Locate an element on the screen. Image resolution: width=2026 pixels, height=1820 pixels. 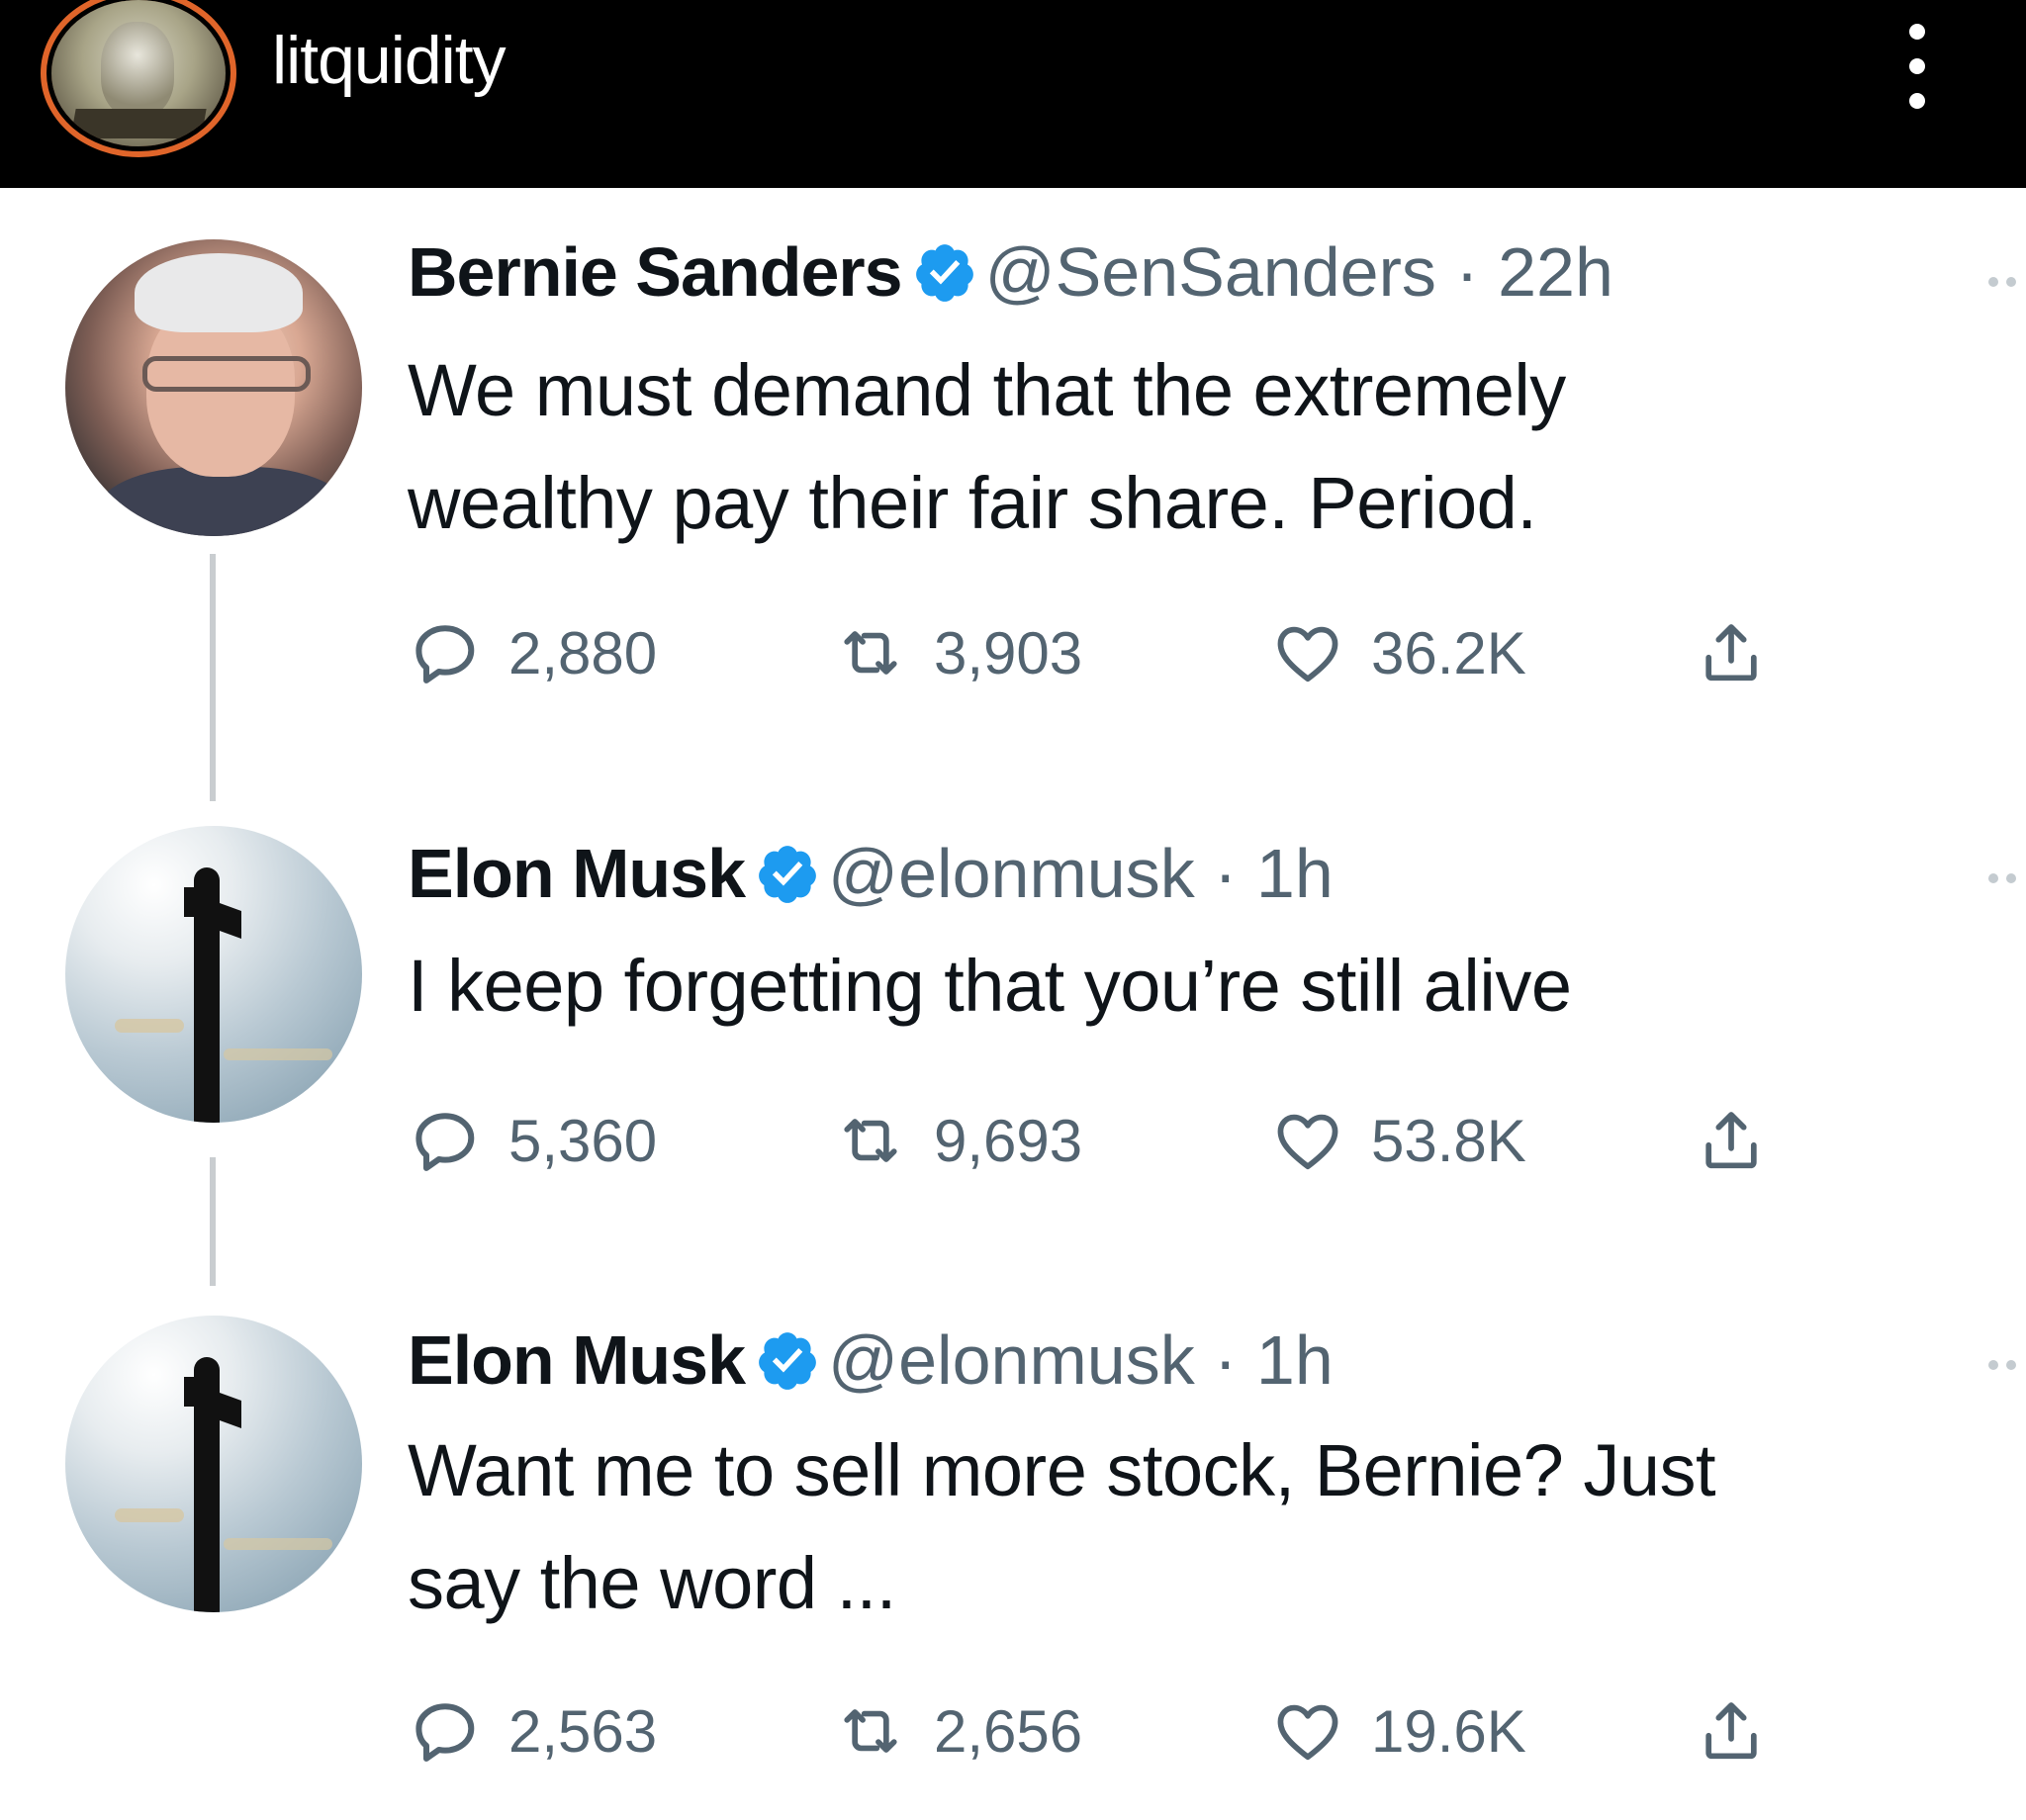
like-button: 36.2K is located at coordinates (1398, 652).